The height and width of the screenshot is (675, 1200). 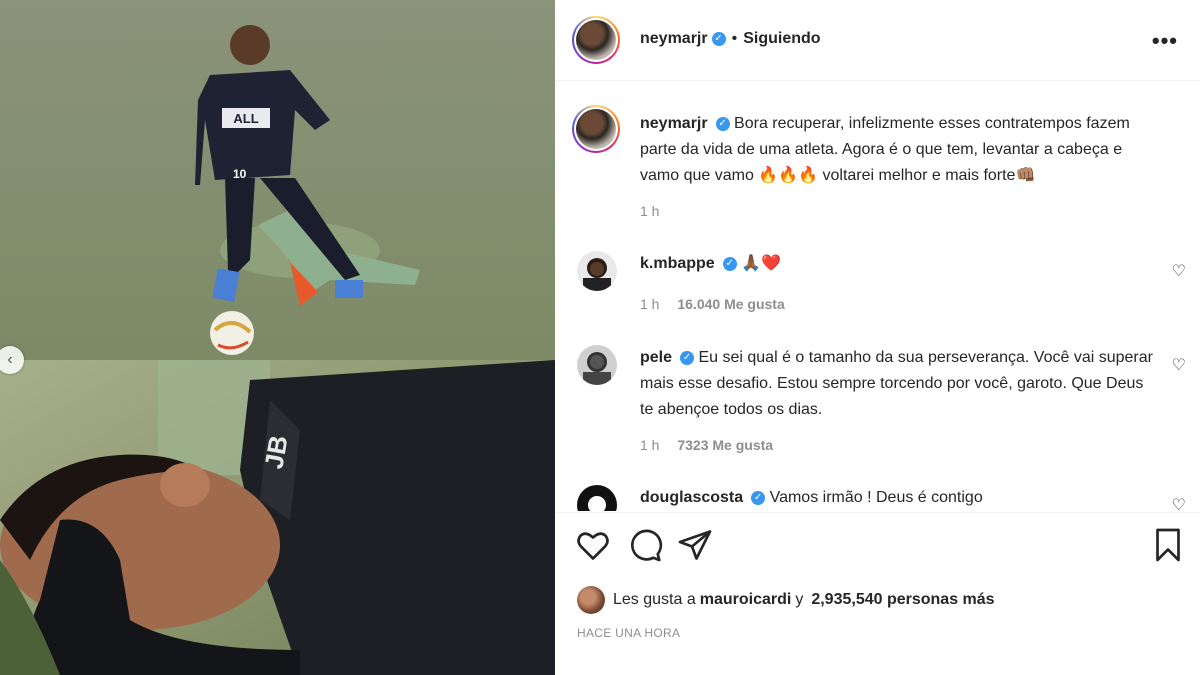 I want to click on caption-username: neymarjr, so click(x=674, y=123).